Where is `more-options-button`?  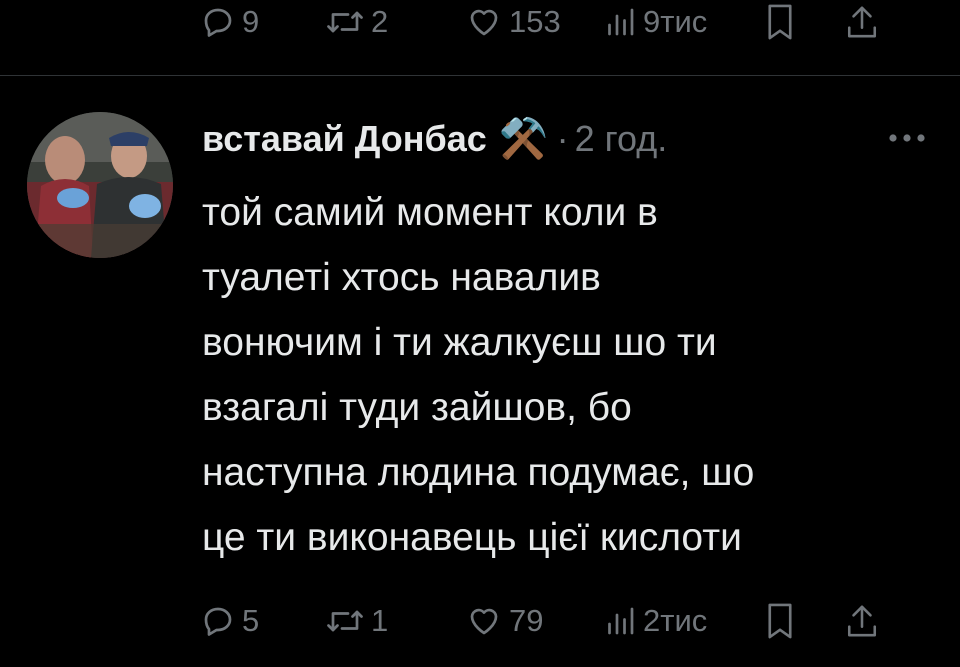
more-options-button is located at coordinates (907, 138).